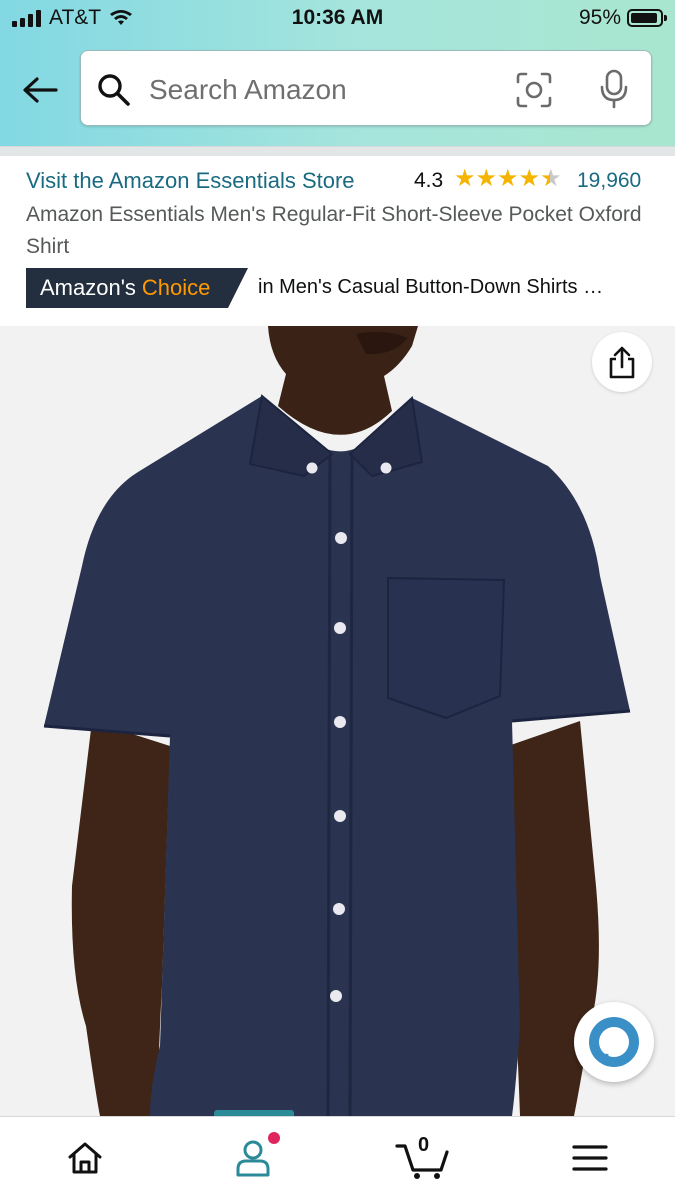 This screenshot has width=675, height=1200. What do you see at coordinates (114, 90) in the screenshot?
I see `search-icon` at bounding box center [114, 90].